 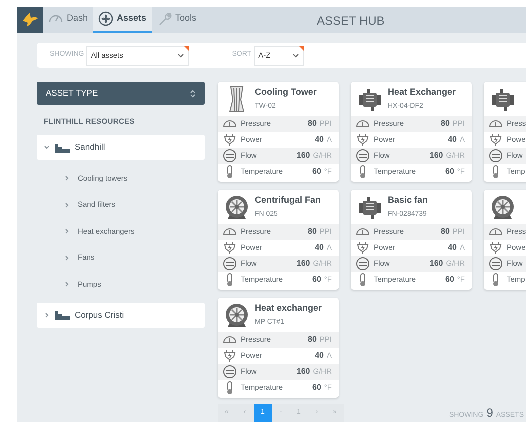 What do you see at coordinates (122, 20) in the screenshot?
I see `nav-tab: Assets` at bounding box center [122, 20].